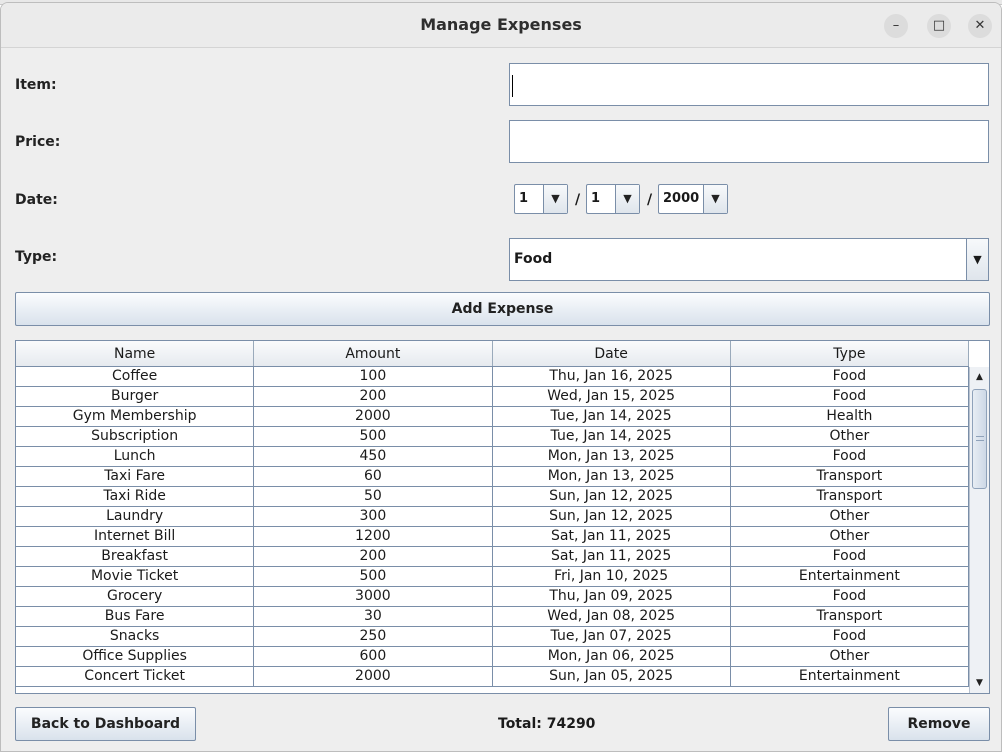 The image size is (1002, 752). Describe the element at coordinates (36, 85) in the screenshot. I see `item-label: Item:` at that location.